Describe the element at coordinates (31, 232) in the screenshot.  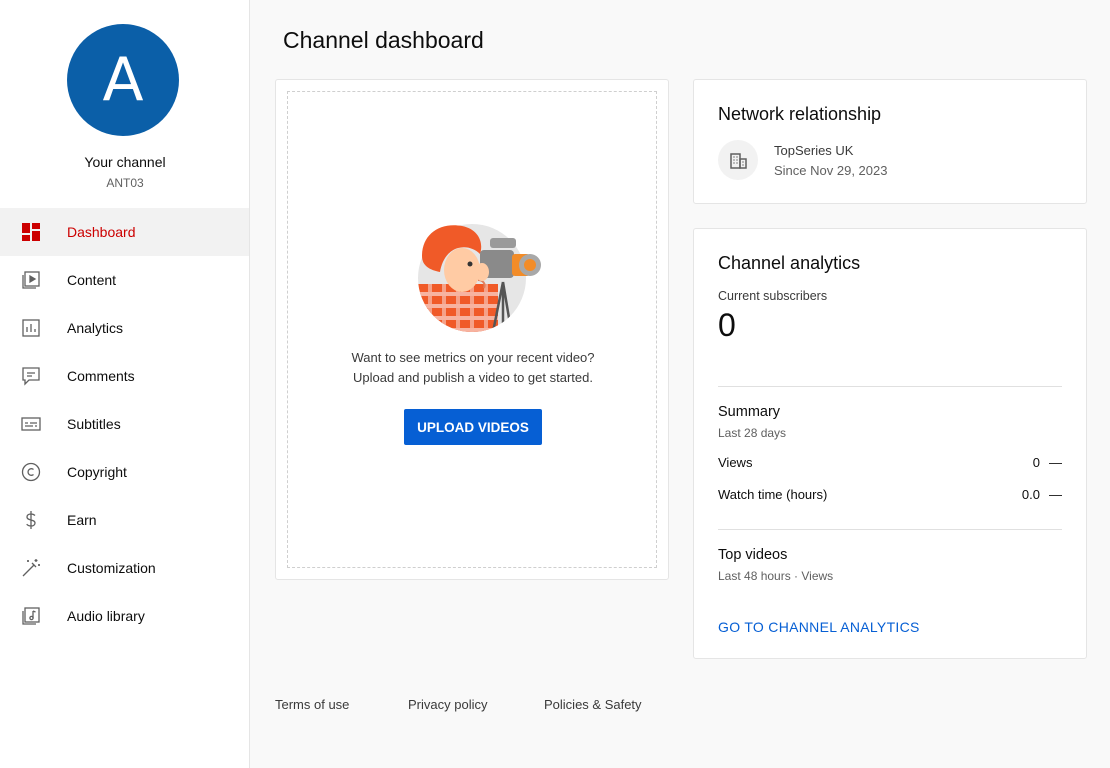
I see `dashboard-icon` at that location.